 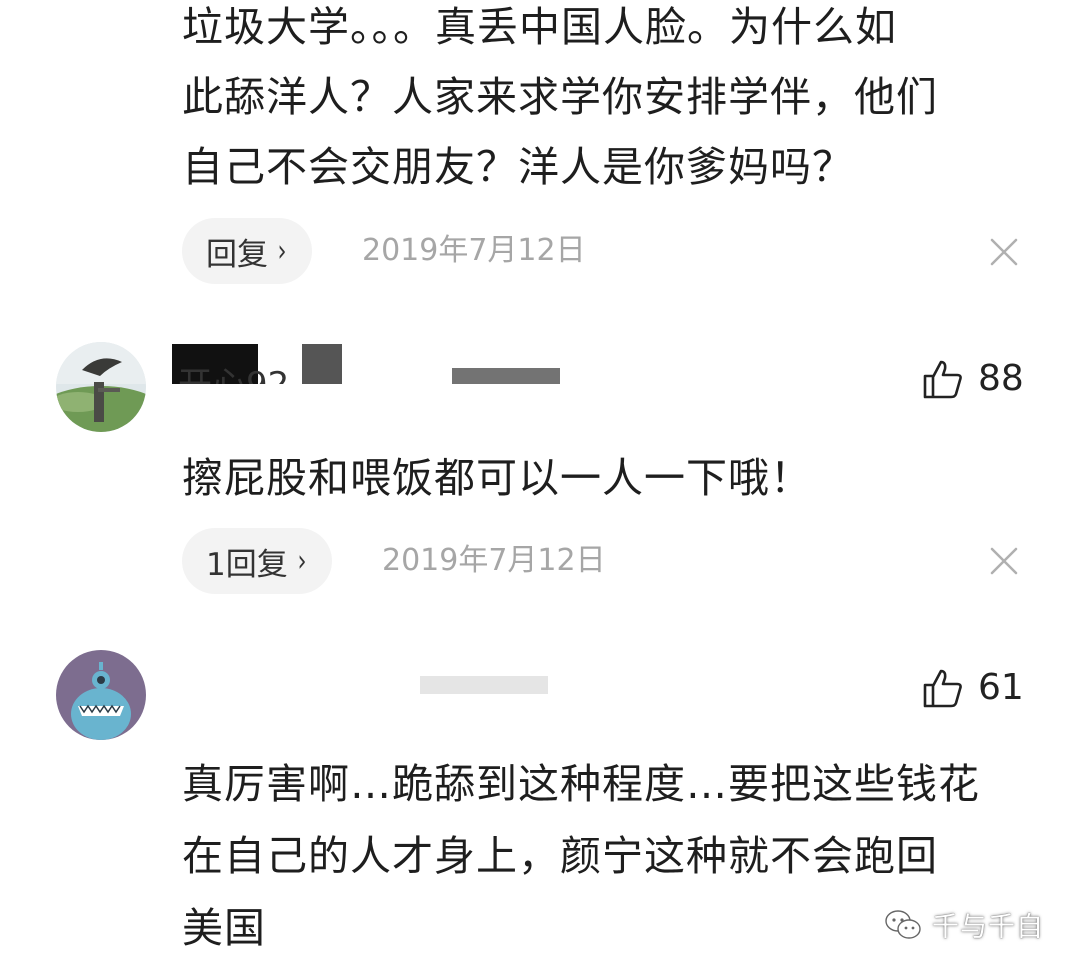 I want to click on username: 开心92, so click(x=367, y=364).